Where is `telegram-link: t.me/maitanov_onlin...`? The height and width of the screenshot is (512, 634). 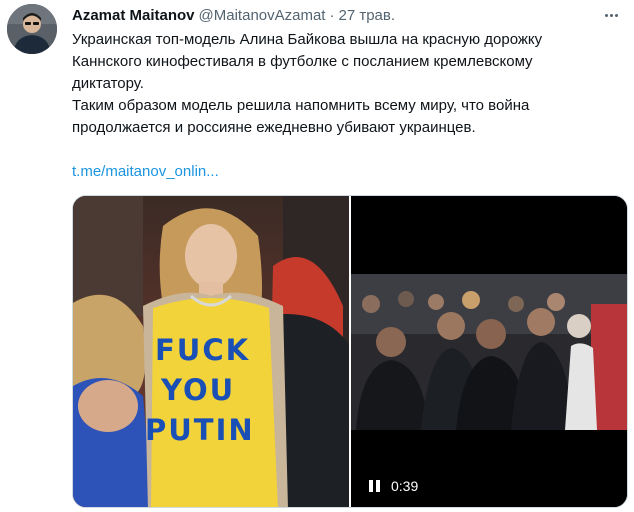
telegram-link: t.me/maitanov_onlin... is located at coordinates (145, 172).